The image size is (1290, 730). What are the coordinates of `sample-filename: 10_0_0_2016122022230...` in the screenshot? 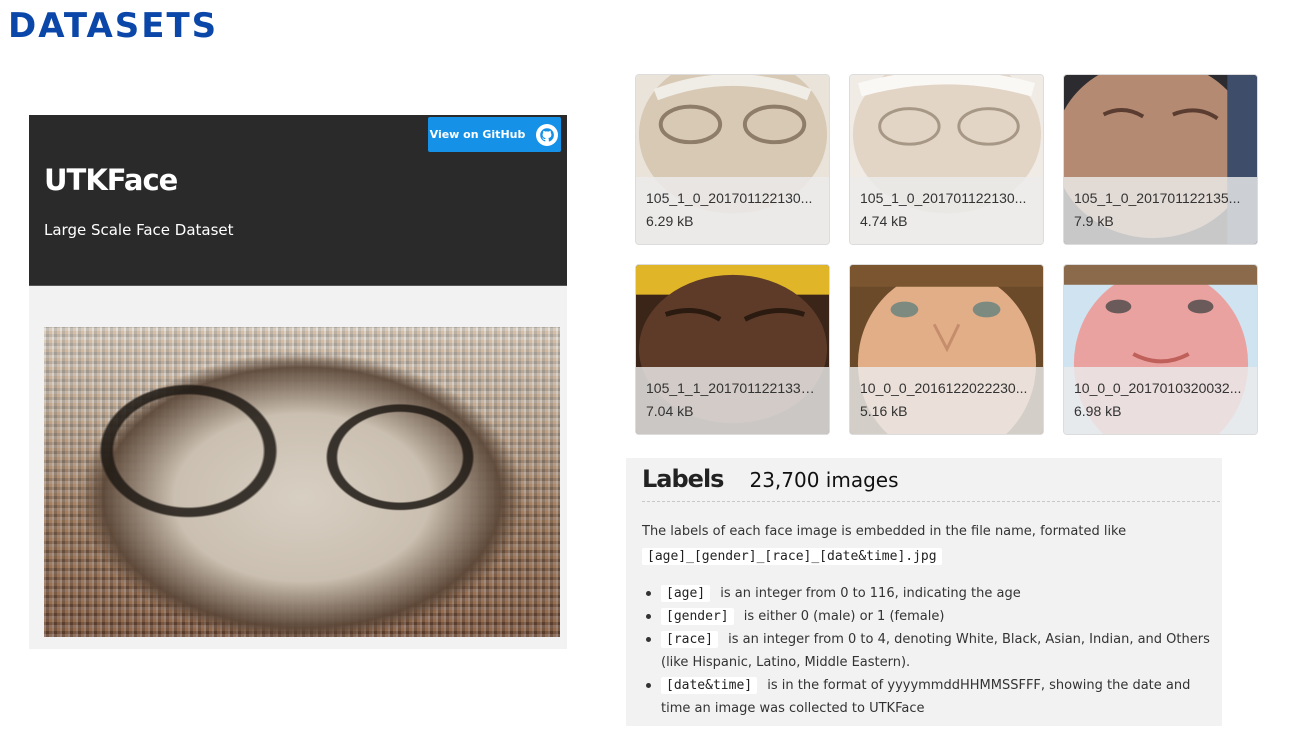 It's located at (944, 388).